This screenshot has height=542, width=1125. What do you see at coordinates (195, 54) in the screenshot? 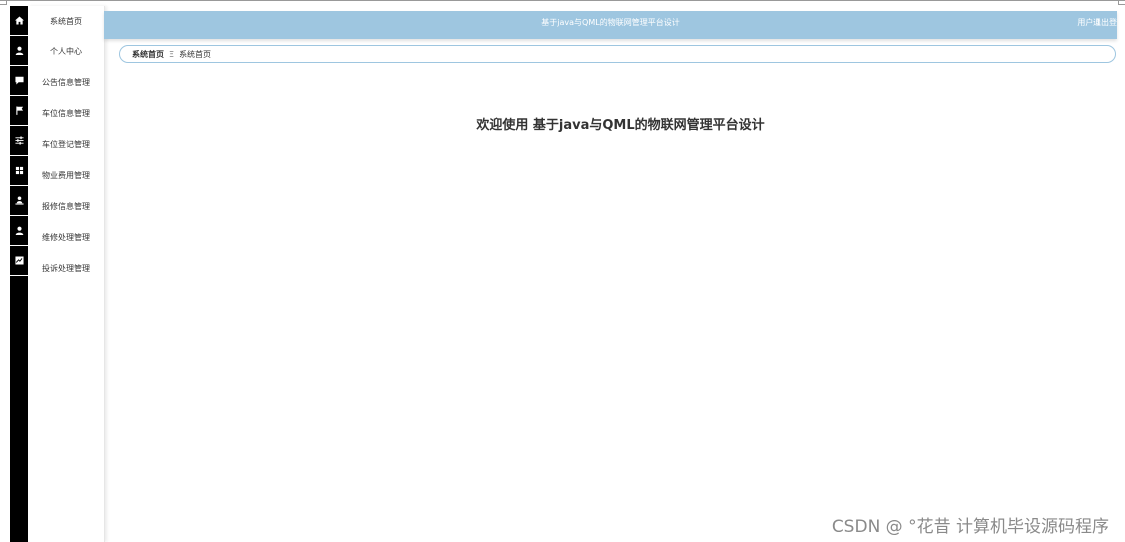
I see `breadcrumb-current: 系统首页` at bounding box center [195, 54].